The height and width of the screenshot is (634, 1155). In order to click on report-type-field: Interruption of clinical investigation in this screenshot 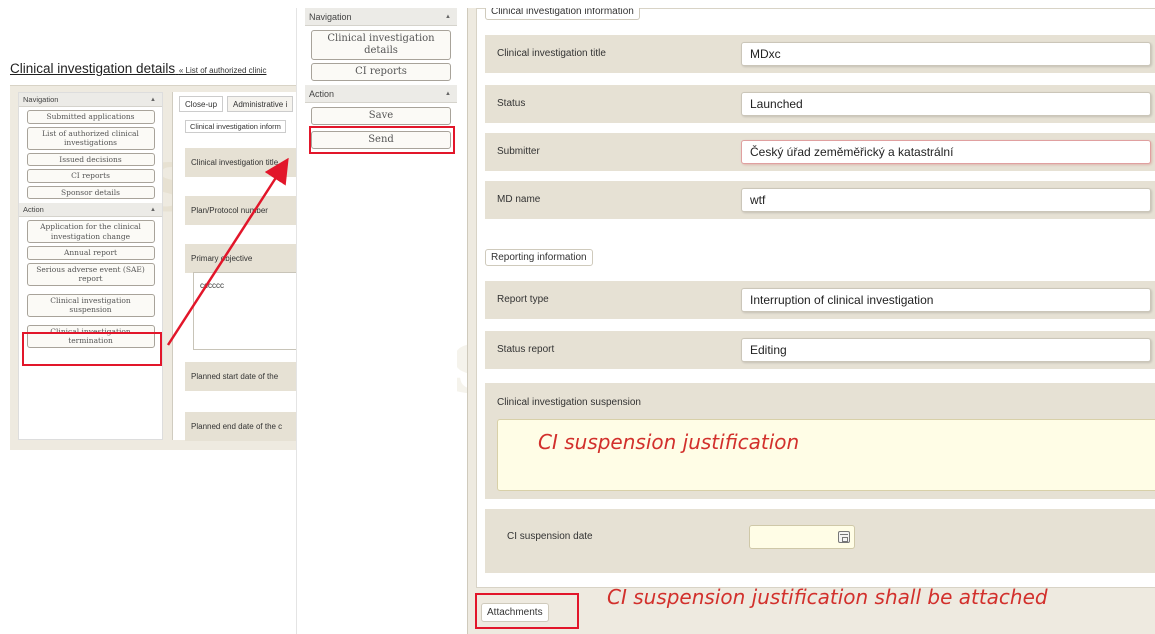, I will do `click(946, 300)`.